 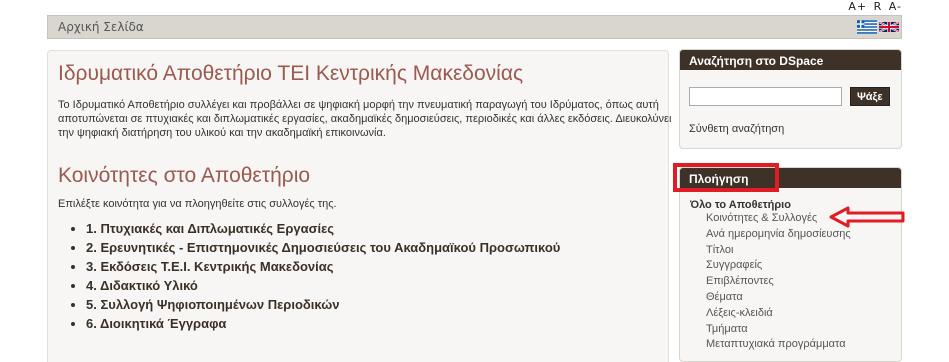 I want to click on breadcrumb-bar: Αρχική Σελίδα, so click(x=474, y=27).